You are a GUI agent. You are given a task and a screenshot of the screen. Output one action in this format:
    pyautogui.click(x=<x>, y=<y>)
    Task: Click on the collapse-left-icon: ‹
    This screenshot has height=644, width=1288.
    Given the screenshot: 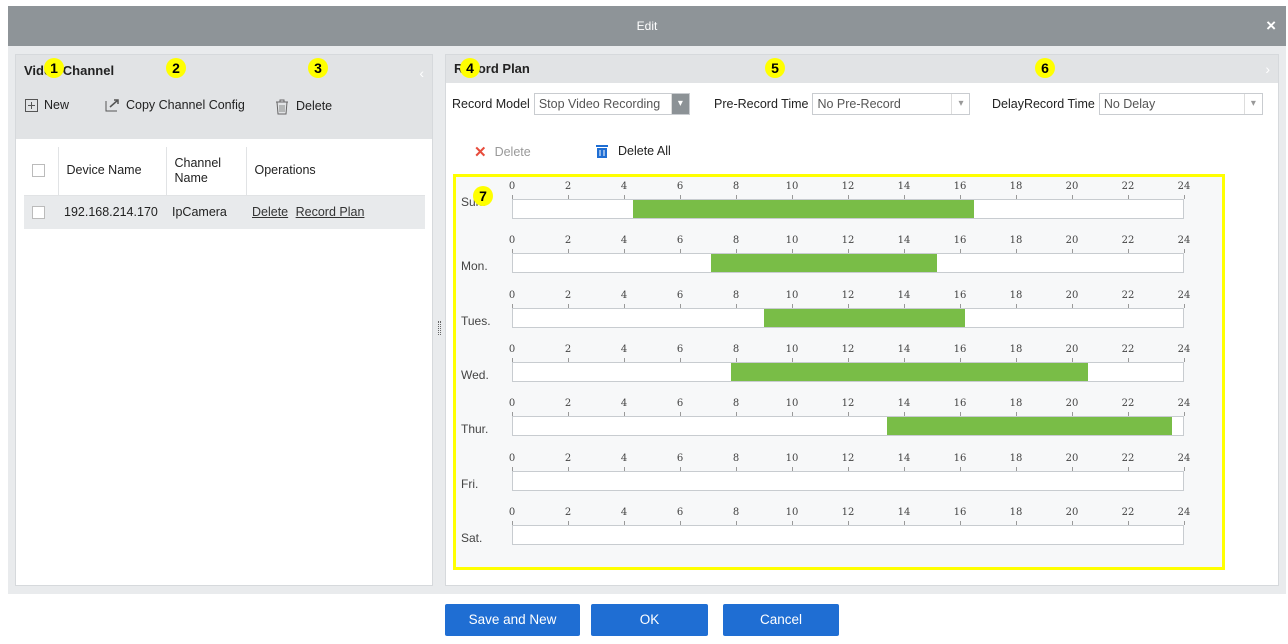 What is the action you would take?
    pyautogui.click(x=421, y=73)
    